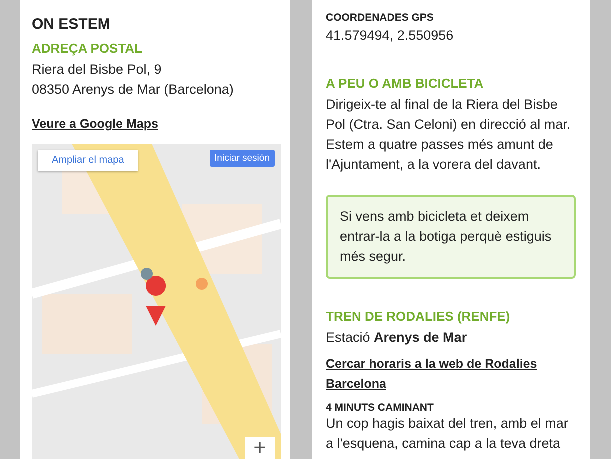 Image resolution: width=611 pixels, height=459 pixels. I want to click on station-text: Estació Arenys de Mar, so click(397, 338).